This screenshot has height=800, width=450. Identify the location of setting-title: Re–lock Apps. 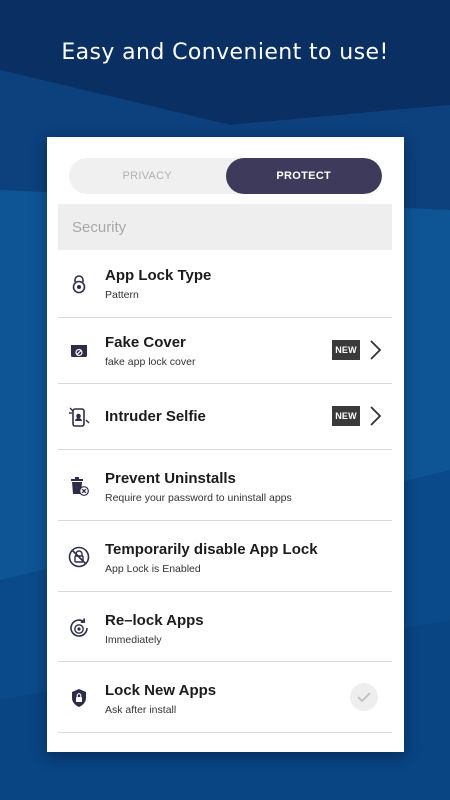
(154, 620).